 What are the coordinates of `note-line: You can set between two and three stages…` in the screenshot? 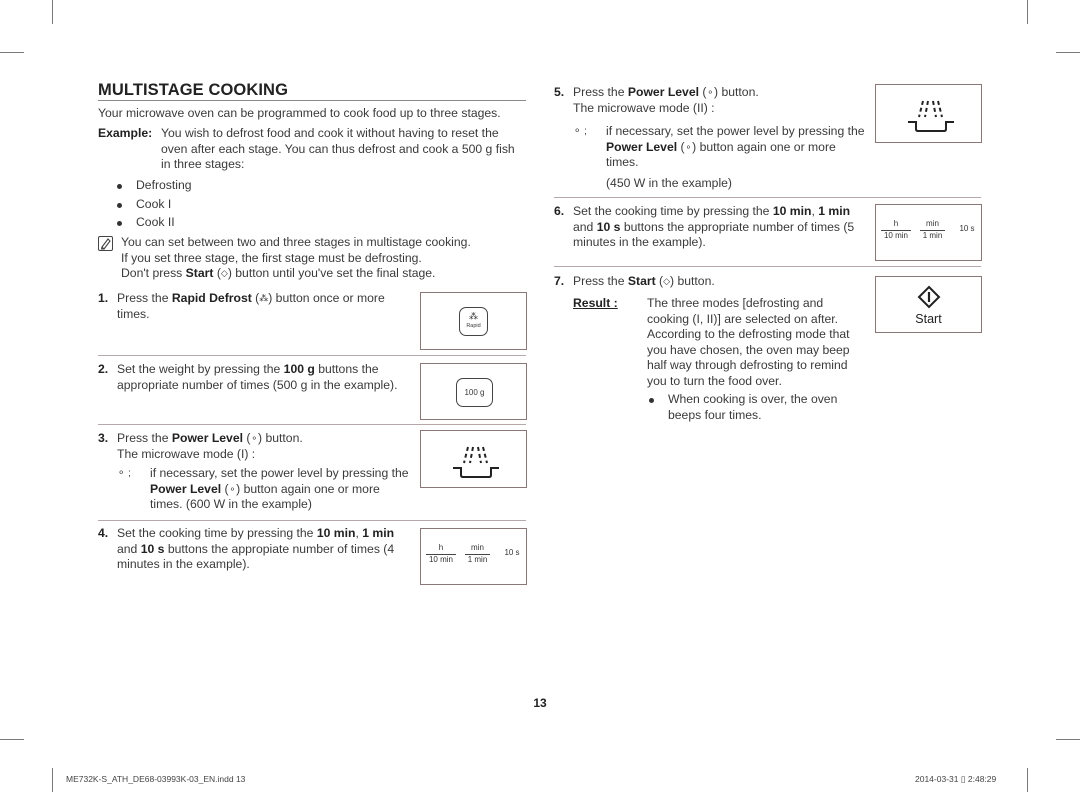 It's located at (296, 242).